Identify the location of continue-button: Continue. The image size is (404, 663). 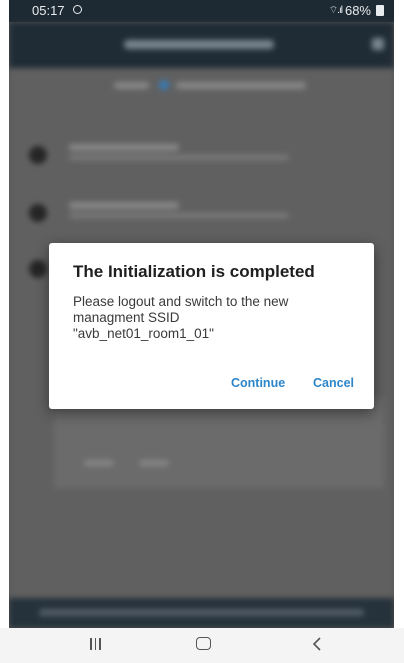
(258, 383).